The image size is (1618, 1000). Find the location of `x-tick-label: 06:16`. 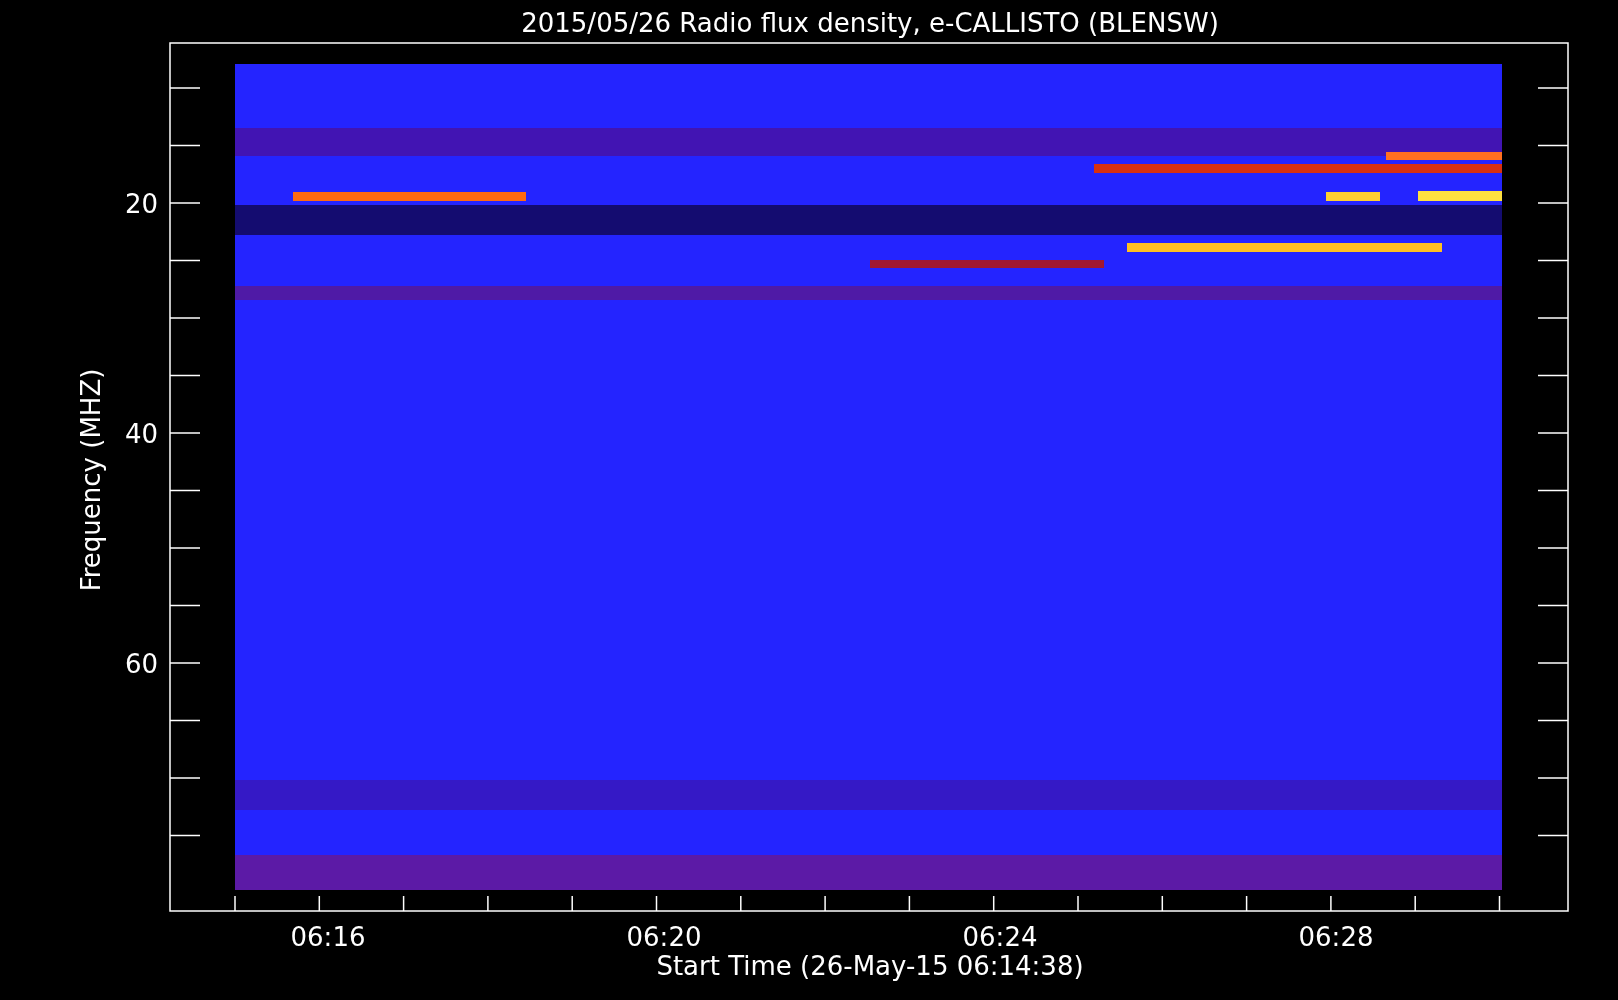

x-tick-label: 06:16 is located at coordinates (328, 937).